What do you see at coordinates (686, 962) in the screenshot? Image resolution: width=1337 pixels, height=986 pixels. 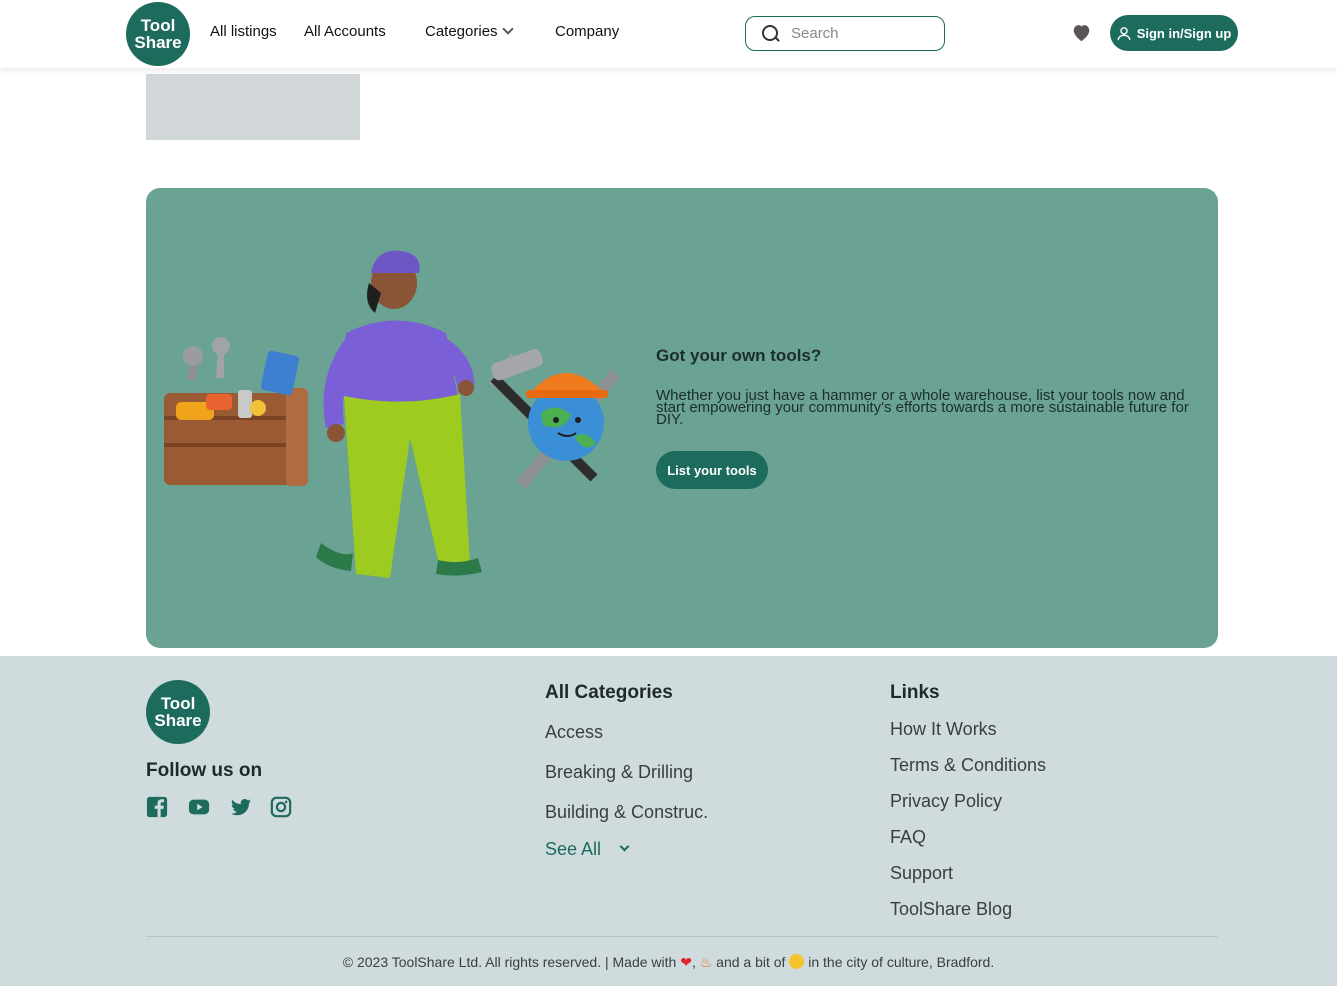 I see `heart-emoji-icon: ❤` at bounding box center [686, 962].